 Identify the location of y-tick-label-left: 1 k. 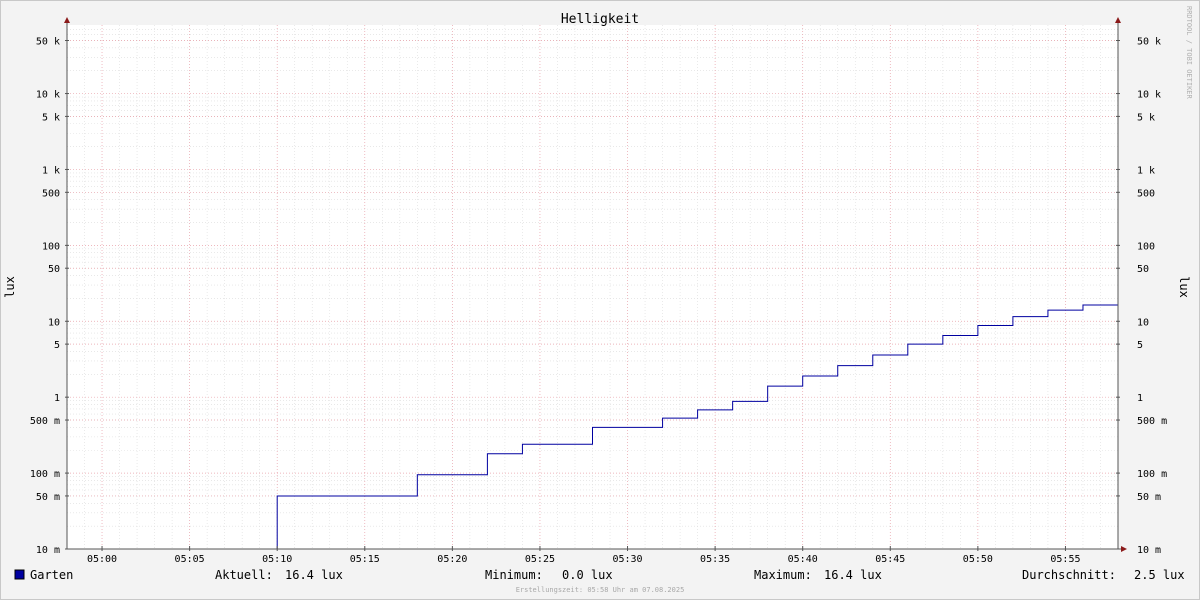
(51, 170).